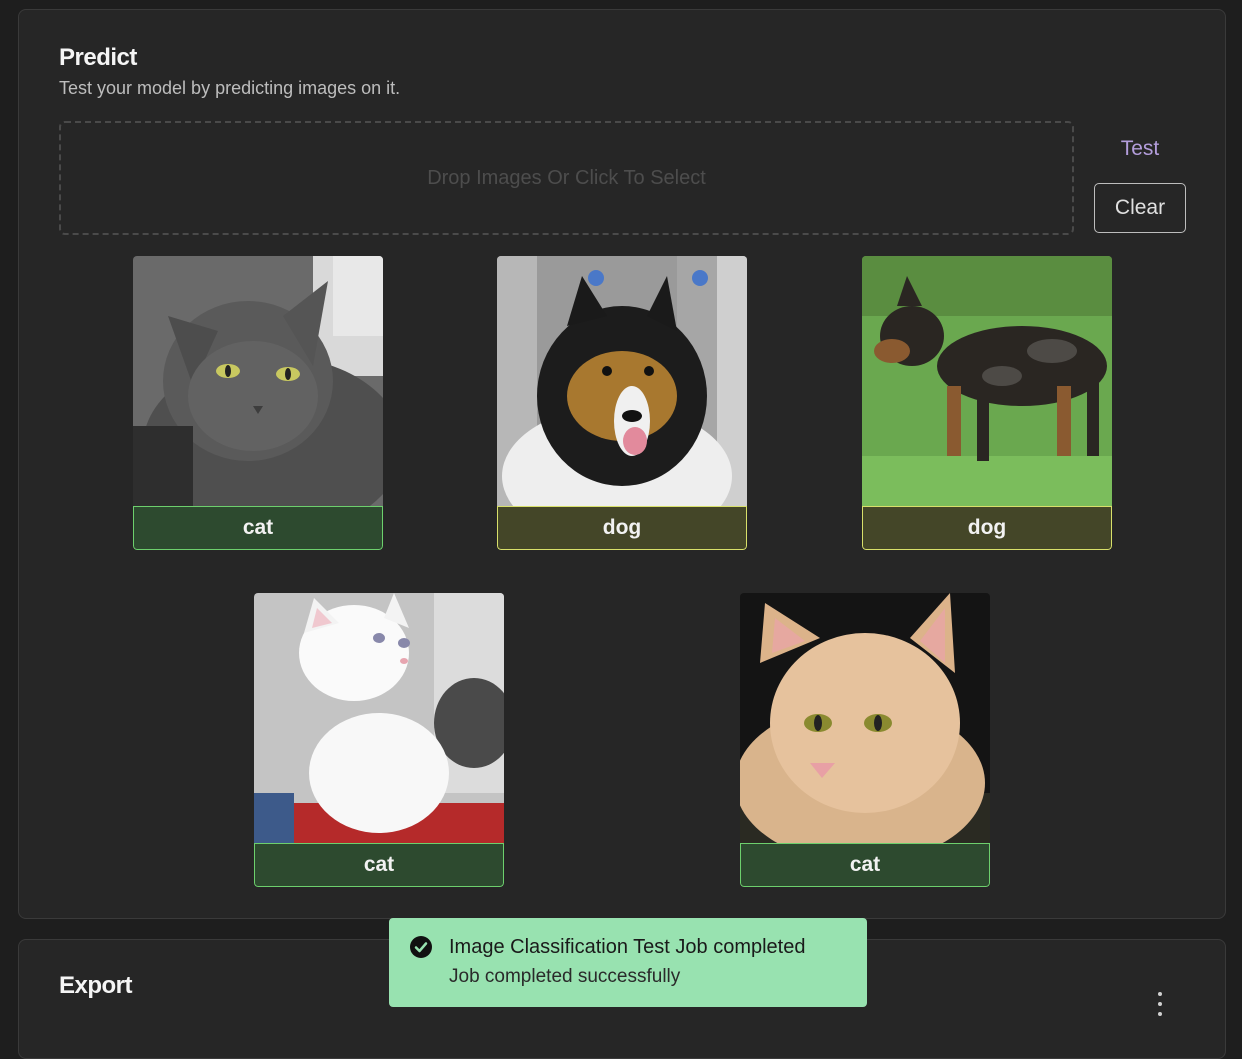  I want to click on white-kitten-photo, so click(379, 718).